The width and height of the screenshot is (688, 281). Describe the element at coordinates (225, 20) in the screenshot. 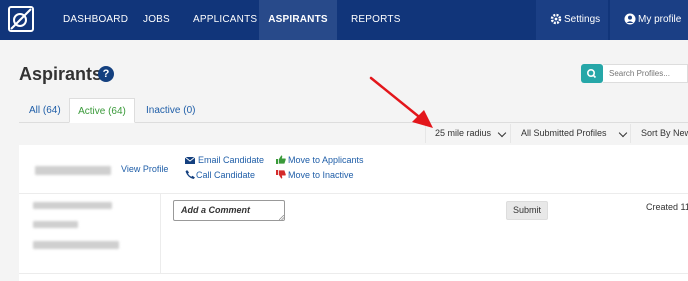

I see `nav-applicants: APPLICANTS` at that location.